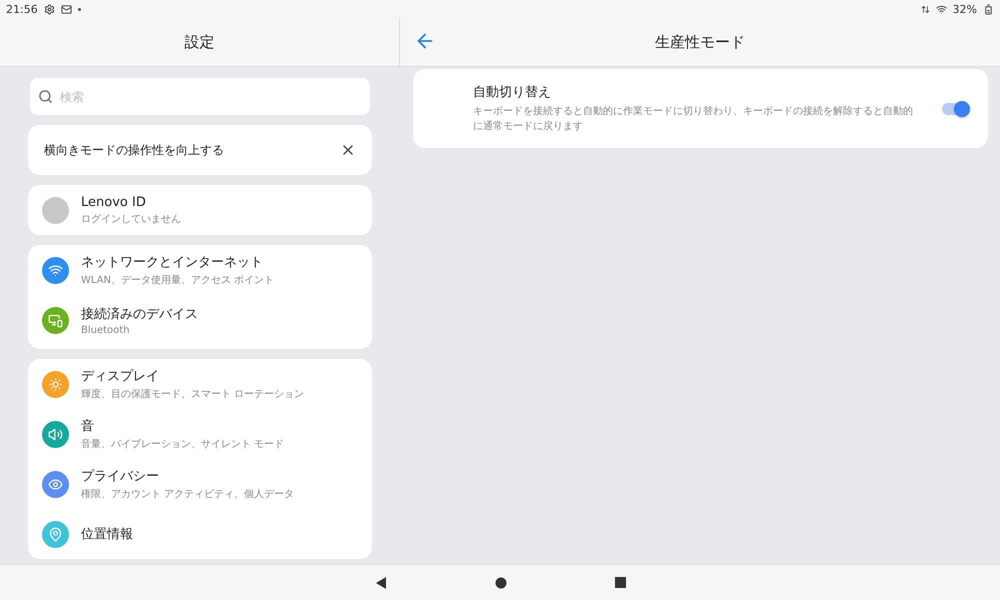 This screenshot has height=600, width=1000. What do you see at coordinates (134, 150) in the screenshot?
I see `suggestion-text: 横向きモードの操作性を向上する` at bounding box center [134, 150].